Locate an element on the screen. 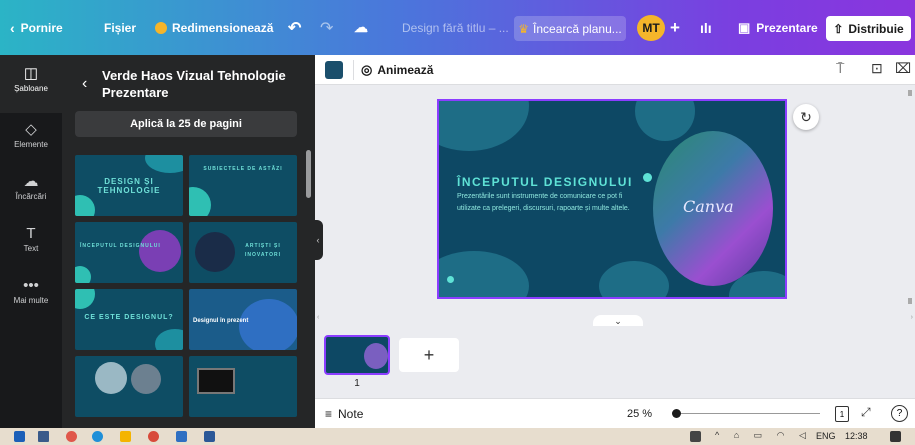 The image size is (915, 445). file-explorer-icon is located at coordinates (125, 436).